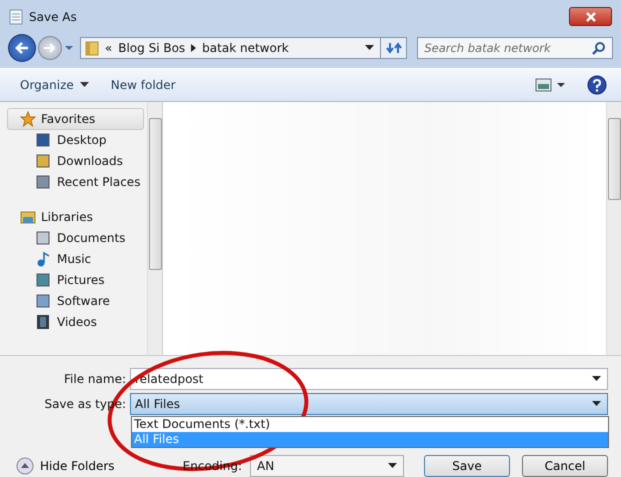 Image resolution: width=621 pixels, height=477 pixels. I want to click on window-title: Save As, so click(53, 17).